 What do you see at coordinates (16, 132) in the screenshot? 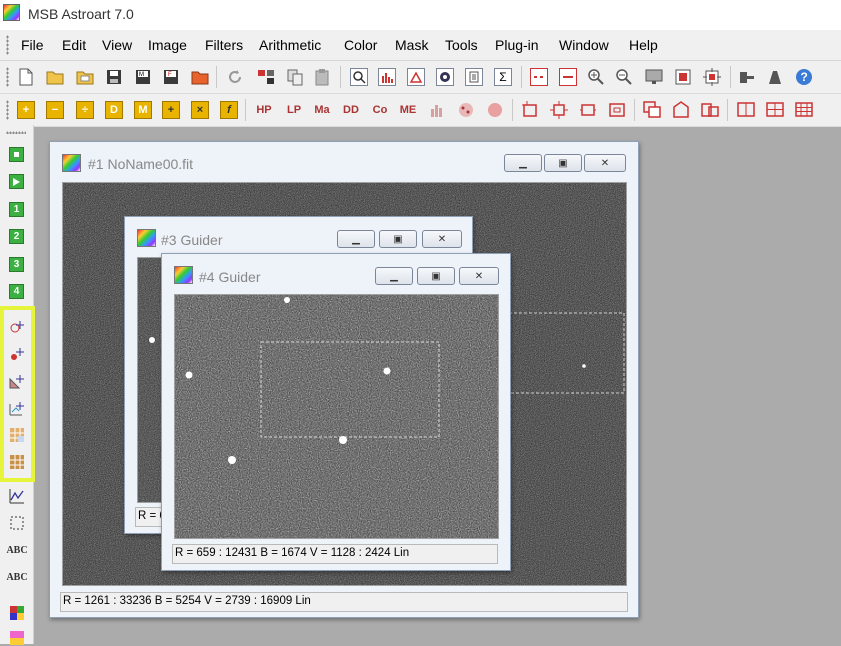
I see `left-toolbar-grip` at bounding box center [16, 132].